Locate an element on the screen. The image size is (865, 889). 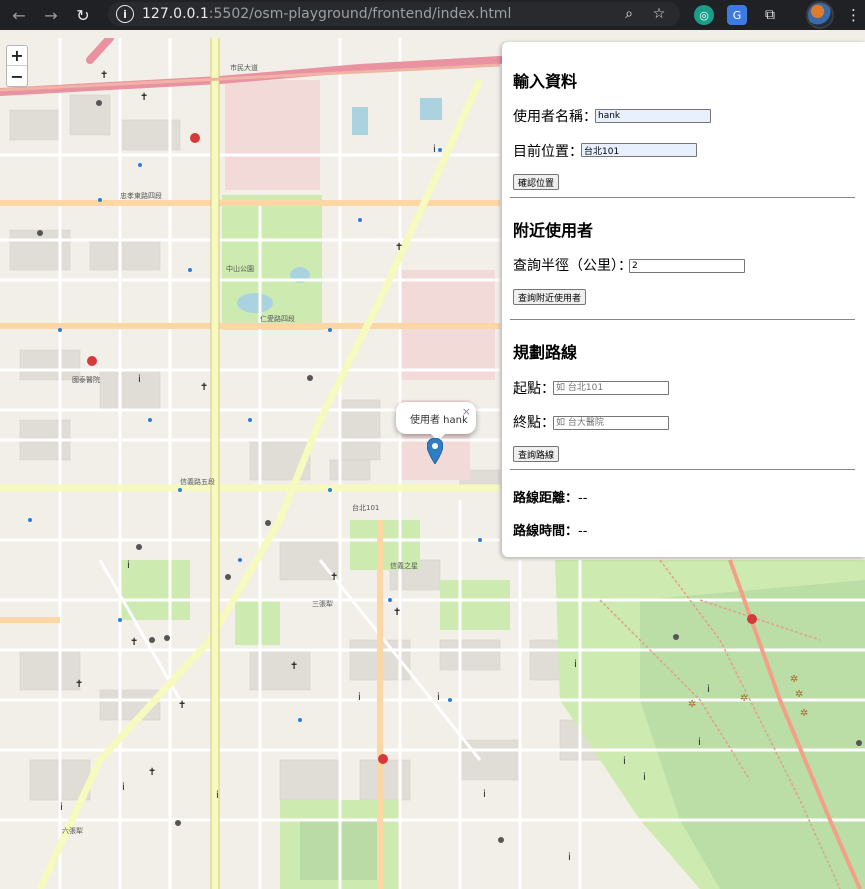
extensions-puzzle-icon: ⧉ is located at coordinates (770, 15).